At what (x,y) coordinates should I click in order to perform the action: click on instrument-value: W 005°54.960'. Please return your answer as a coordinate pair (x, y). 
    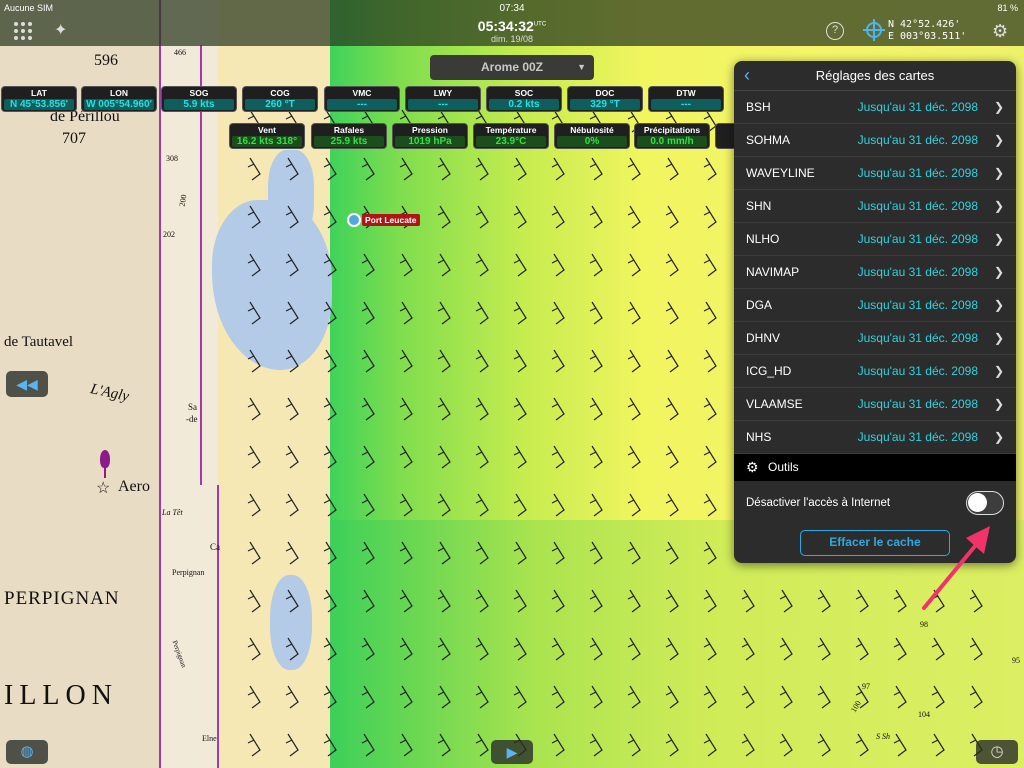
    Looking at the image, I should click on (119, 104).